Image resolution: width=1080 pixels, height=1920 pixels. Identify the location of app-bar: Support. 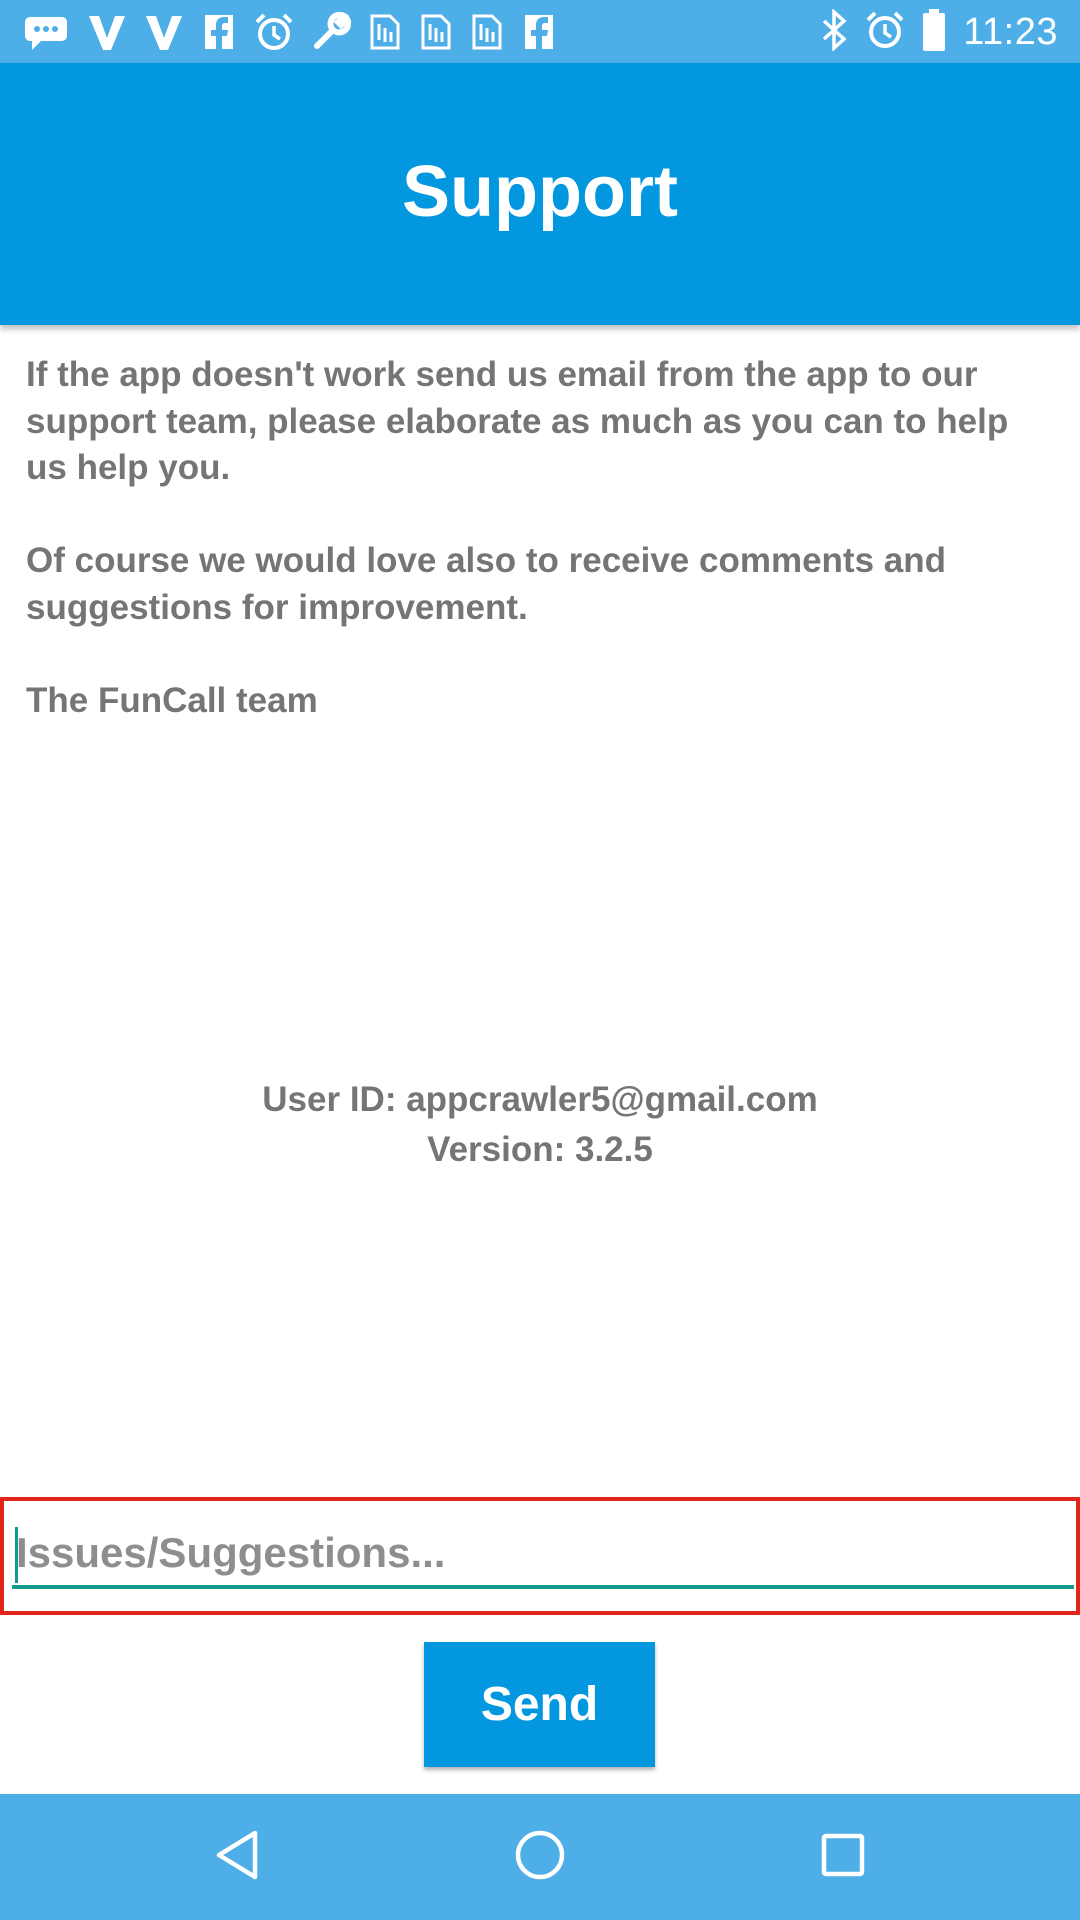
(540, 194).